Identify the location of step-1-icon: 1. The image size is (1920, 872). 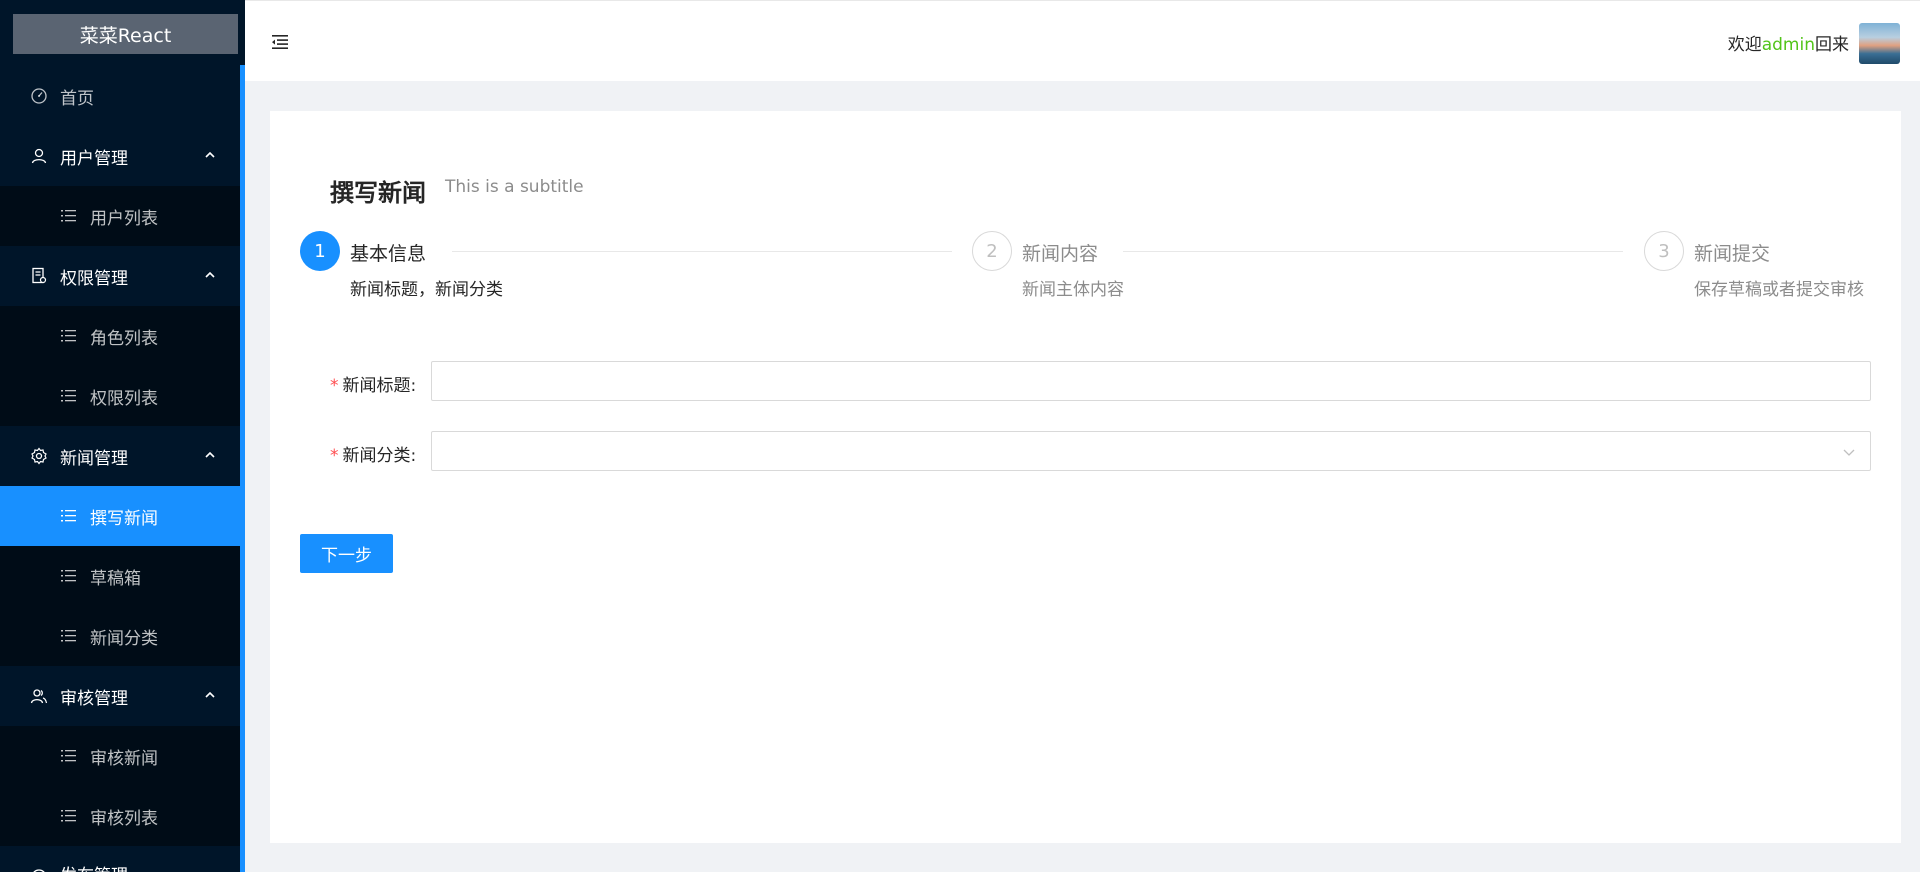
(320, 251).